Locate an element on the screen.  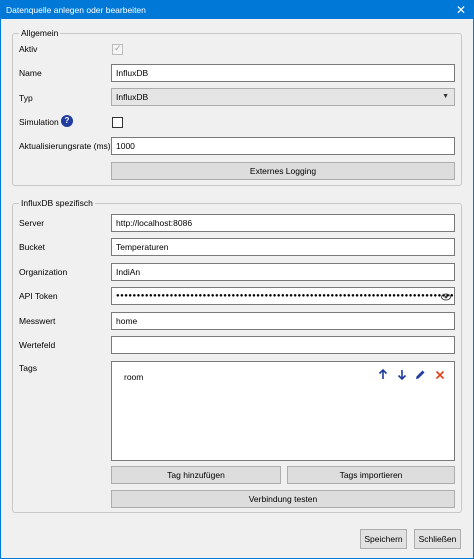
save-button: Speichern is located at coordinates (383, 539).